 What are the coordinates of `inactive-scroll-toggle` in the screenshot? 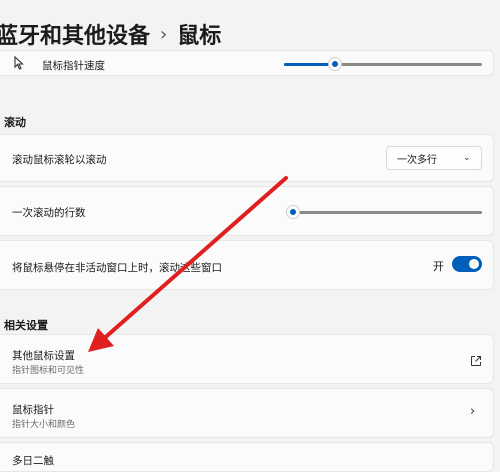 It's located at (467, 264).